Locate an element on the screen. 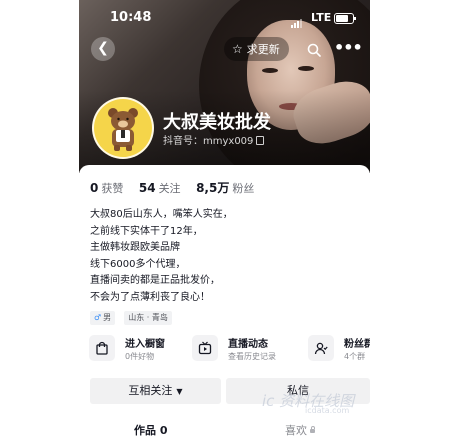 Image resolution: width=449 pixels, height=441 pixels. tab-works: 作品 0 is located at coordinates (150, 430).